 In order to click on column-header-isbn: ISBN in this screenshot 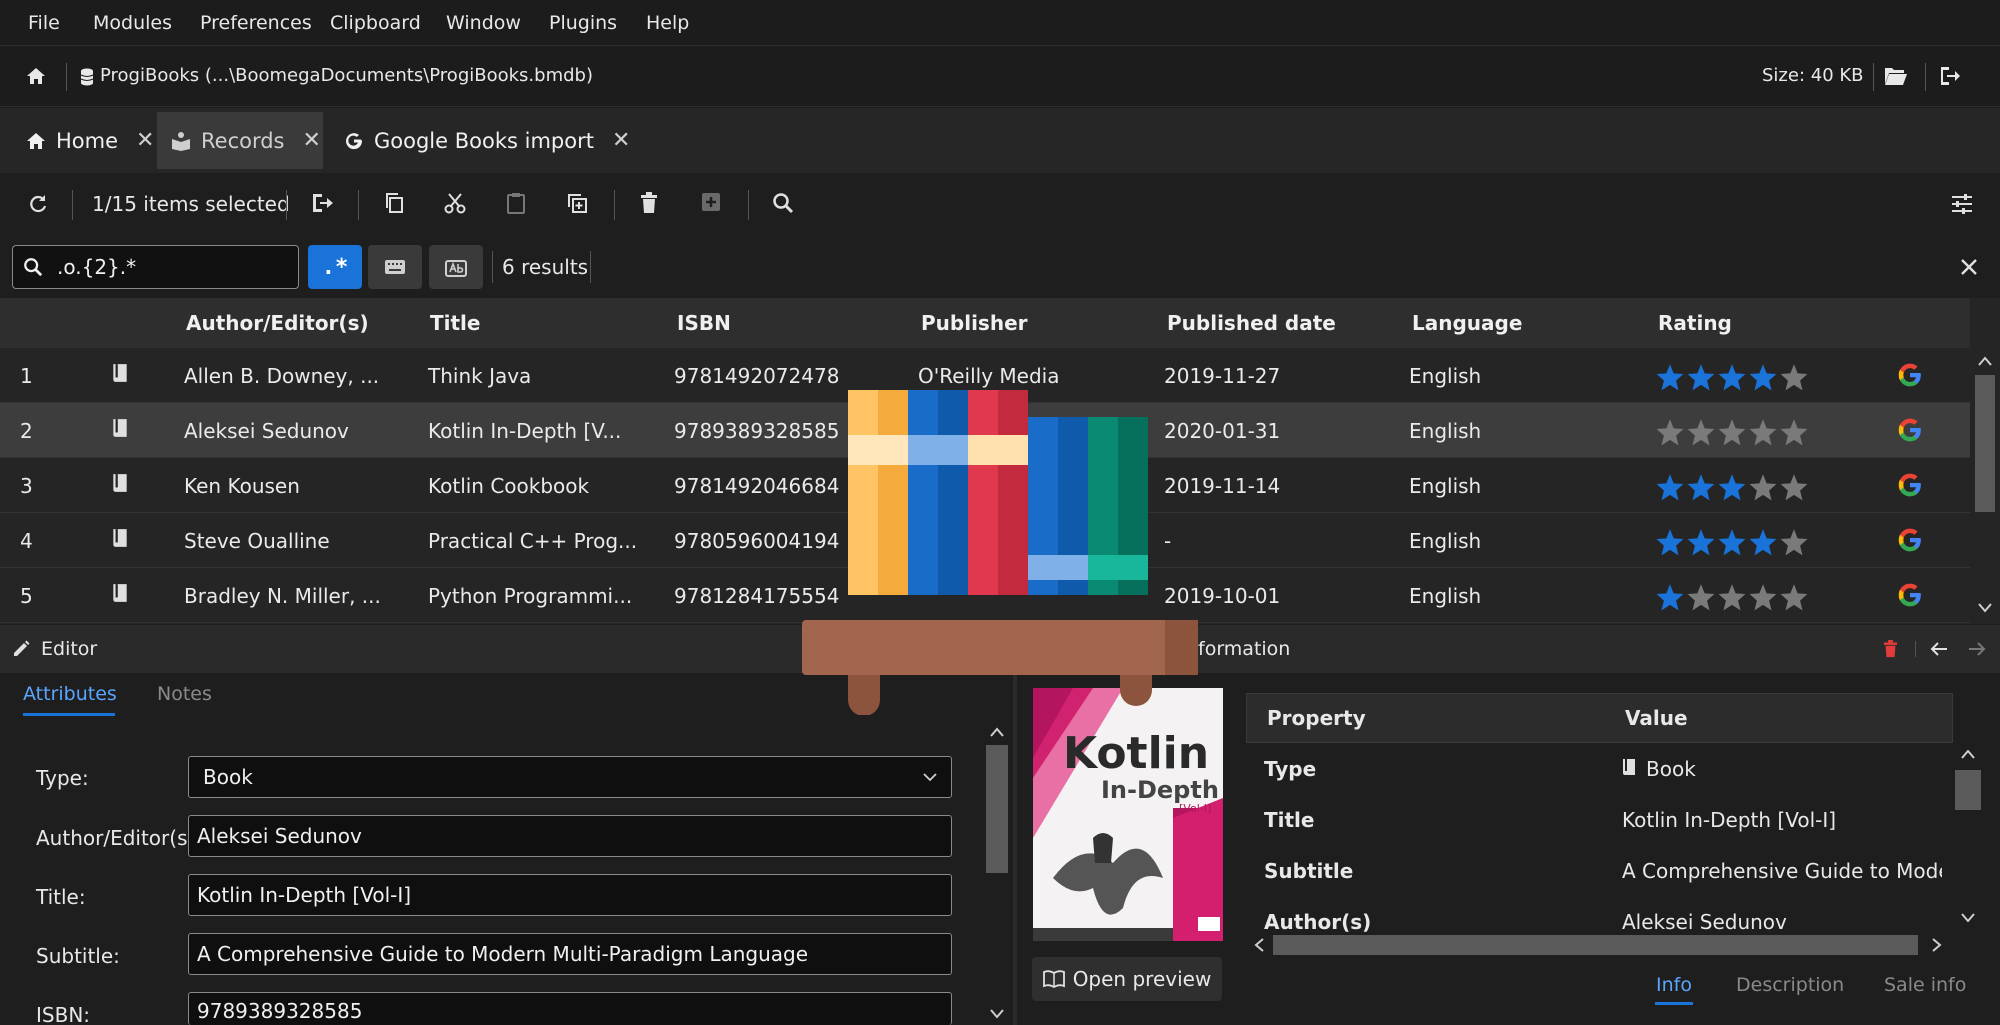, I will do `click(704, 323)`.